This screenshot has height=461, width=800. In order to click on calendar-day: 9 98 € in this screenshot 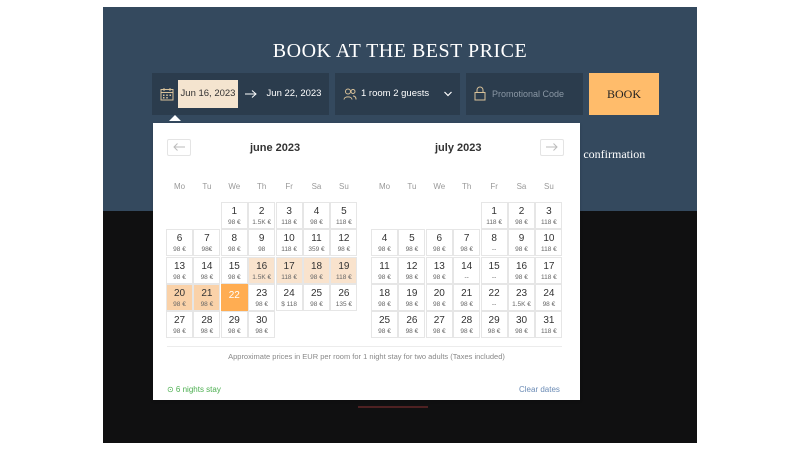, I will do `click(521, 243)`.